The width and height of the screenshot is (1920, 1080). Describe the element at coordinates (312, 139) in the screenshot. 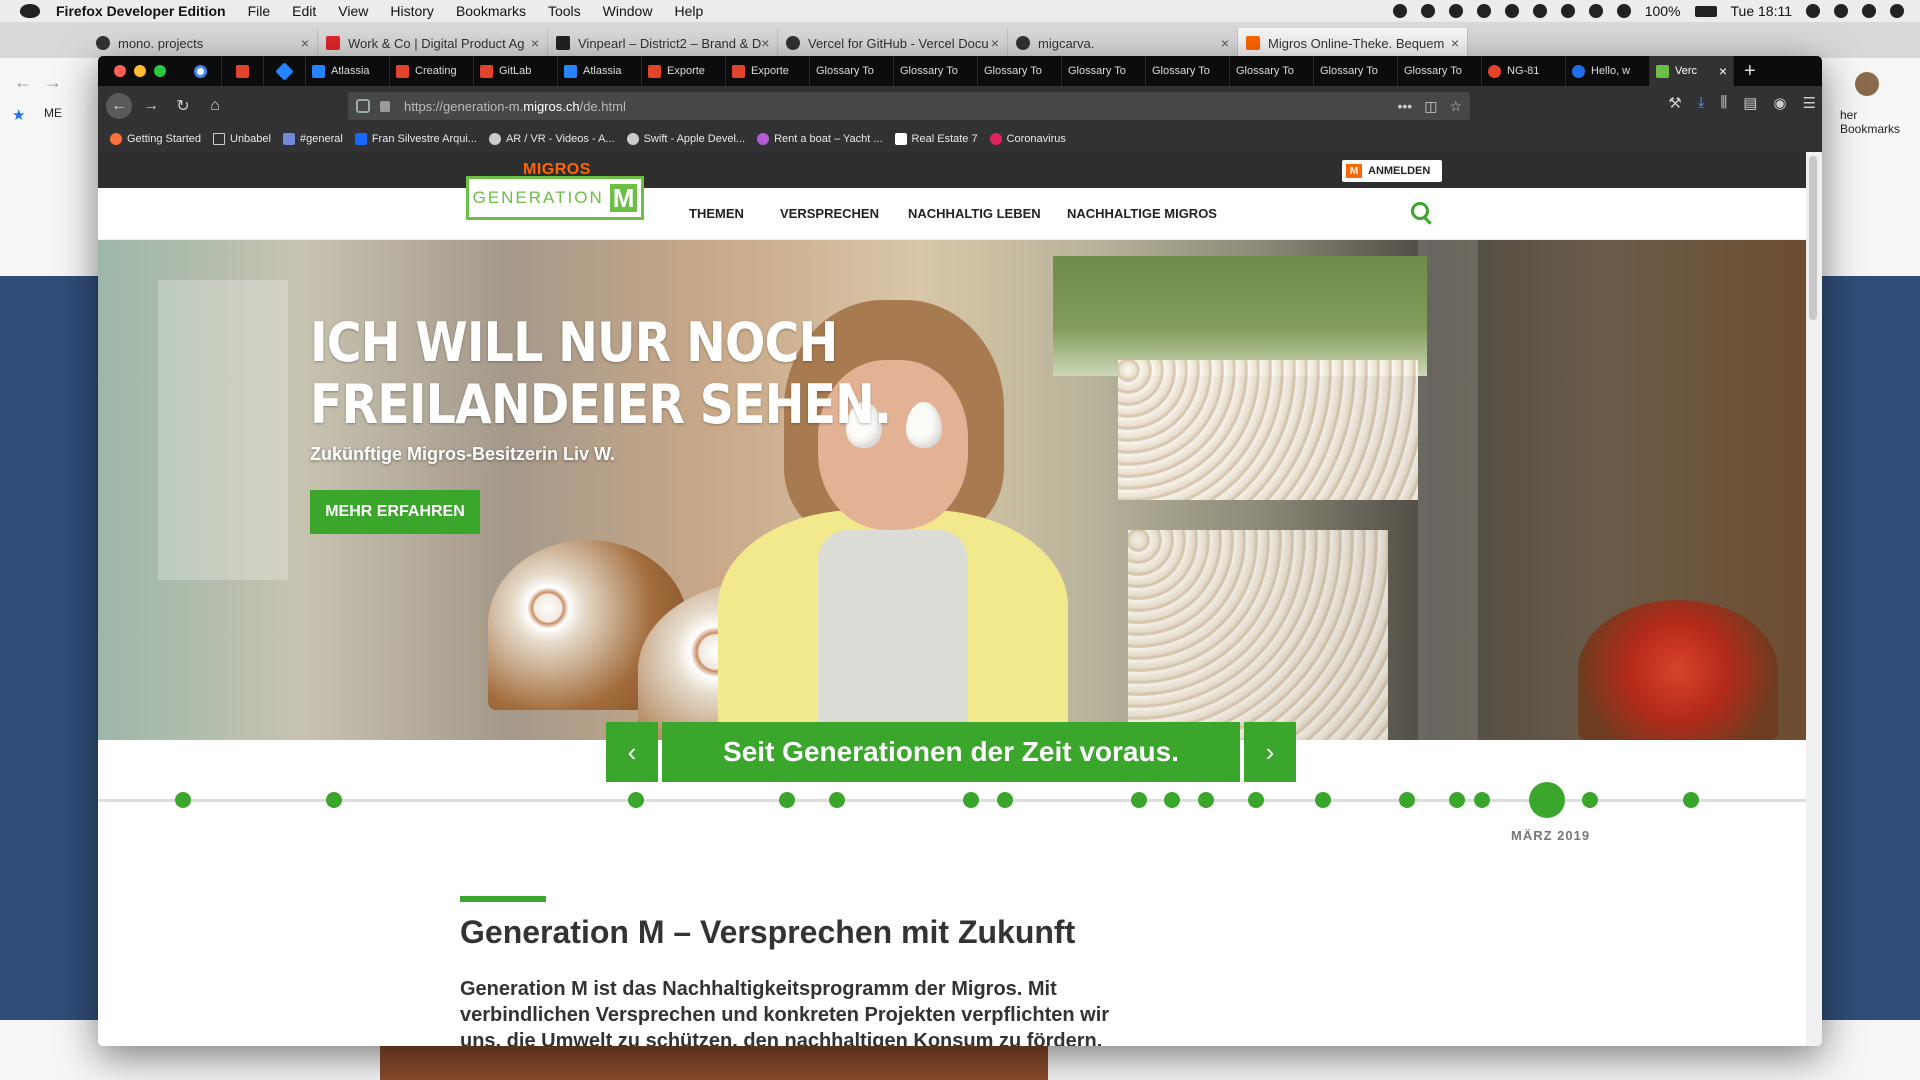

I see `bookmark-item: #general` at that location.